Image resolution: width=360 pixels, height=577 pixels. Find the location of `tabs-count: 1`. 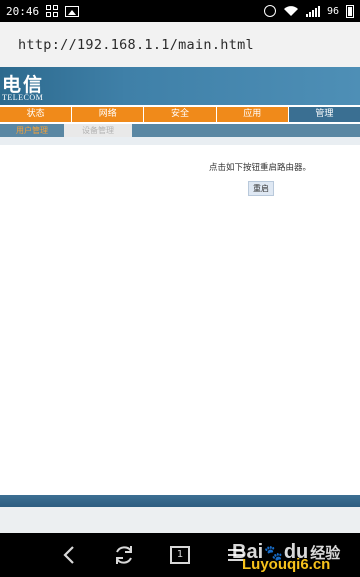

tabs-count: 1 is located at coordinates (180, 555).